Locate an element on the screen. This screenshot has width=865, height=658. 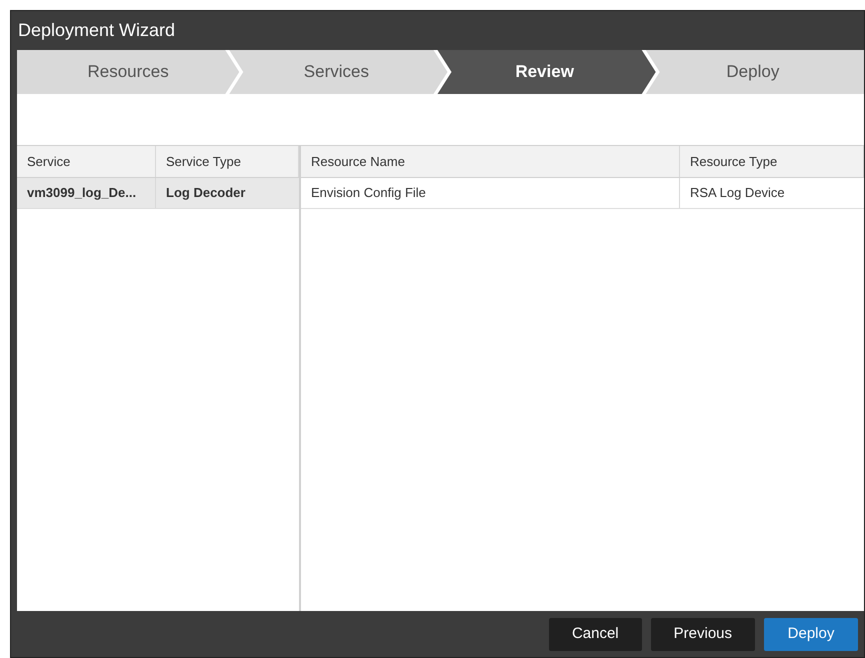
secondary-button: Cancel is located at coordinates (595, 634).